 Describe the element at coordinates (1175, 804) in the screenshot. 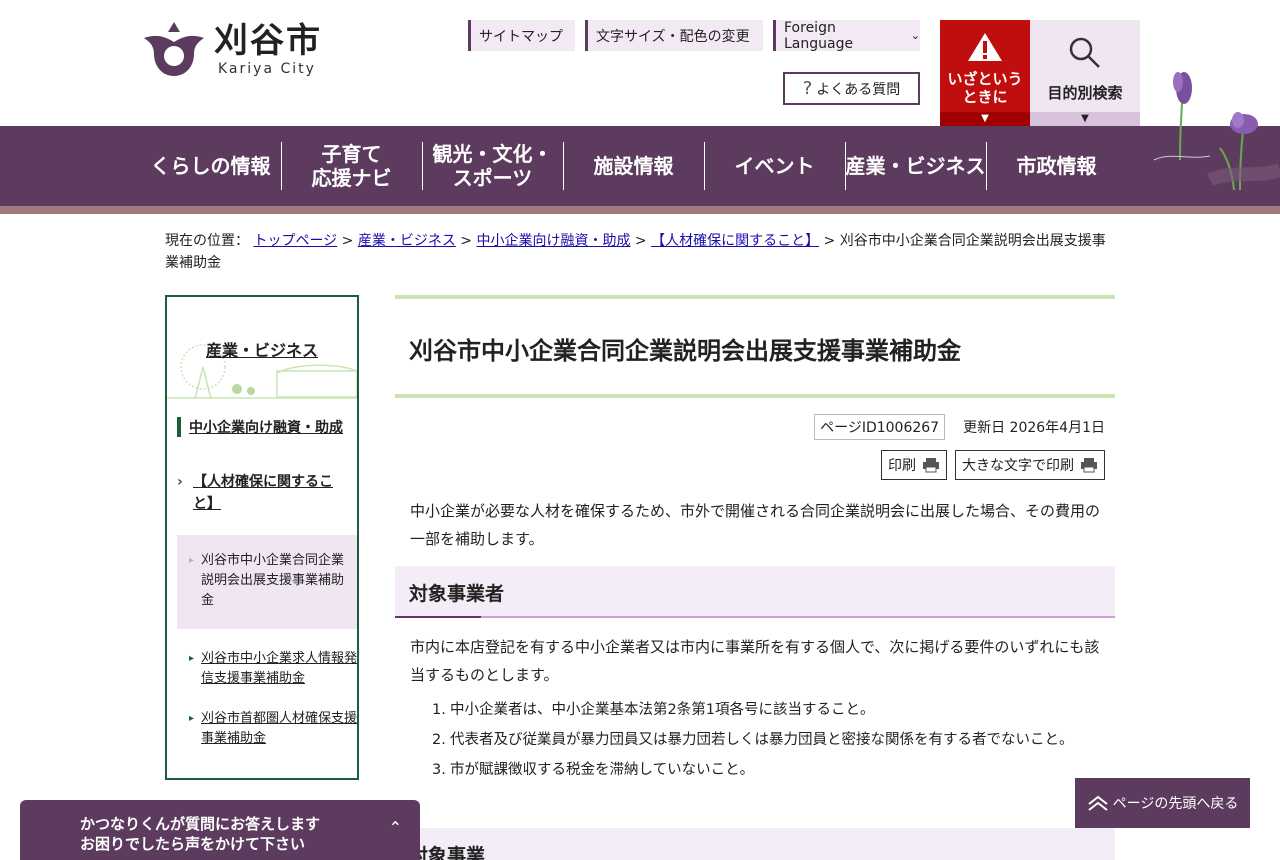

I see `back-to-top-label: ページの先頭へ戻る` at that location.